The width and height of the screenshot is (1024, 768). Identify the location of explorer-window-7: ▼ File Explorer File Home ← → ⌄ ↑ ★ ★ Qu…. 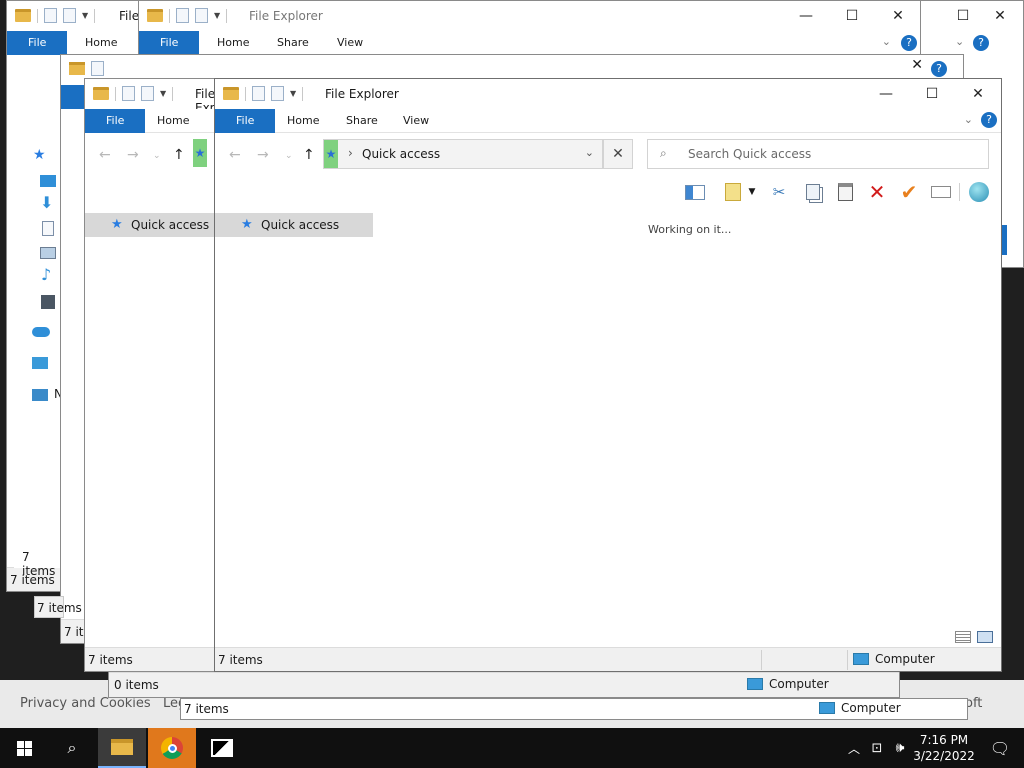
(159, 375).